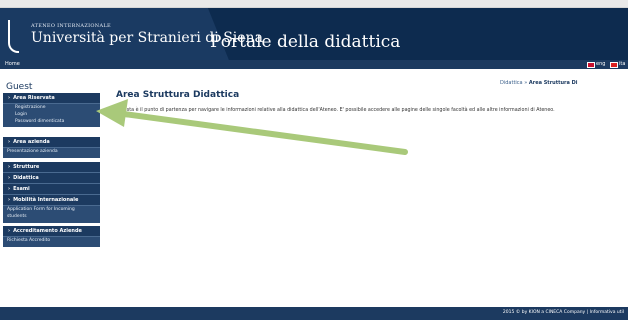  Describe the element at coordinates (252, 127) in the screenshot. I see `annotation-arrow-icon` at that location.